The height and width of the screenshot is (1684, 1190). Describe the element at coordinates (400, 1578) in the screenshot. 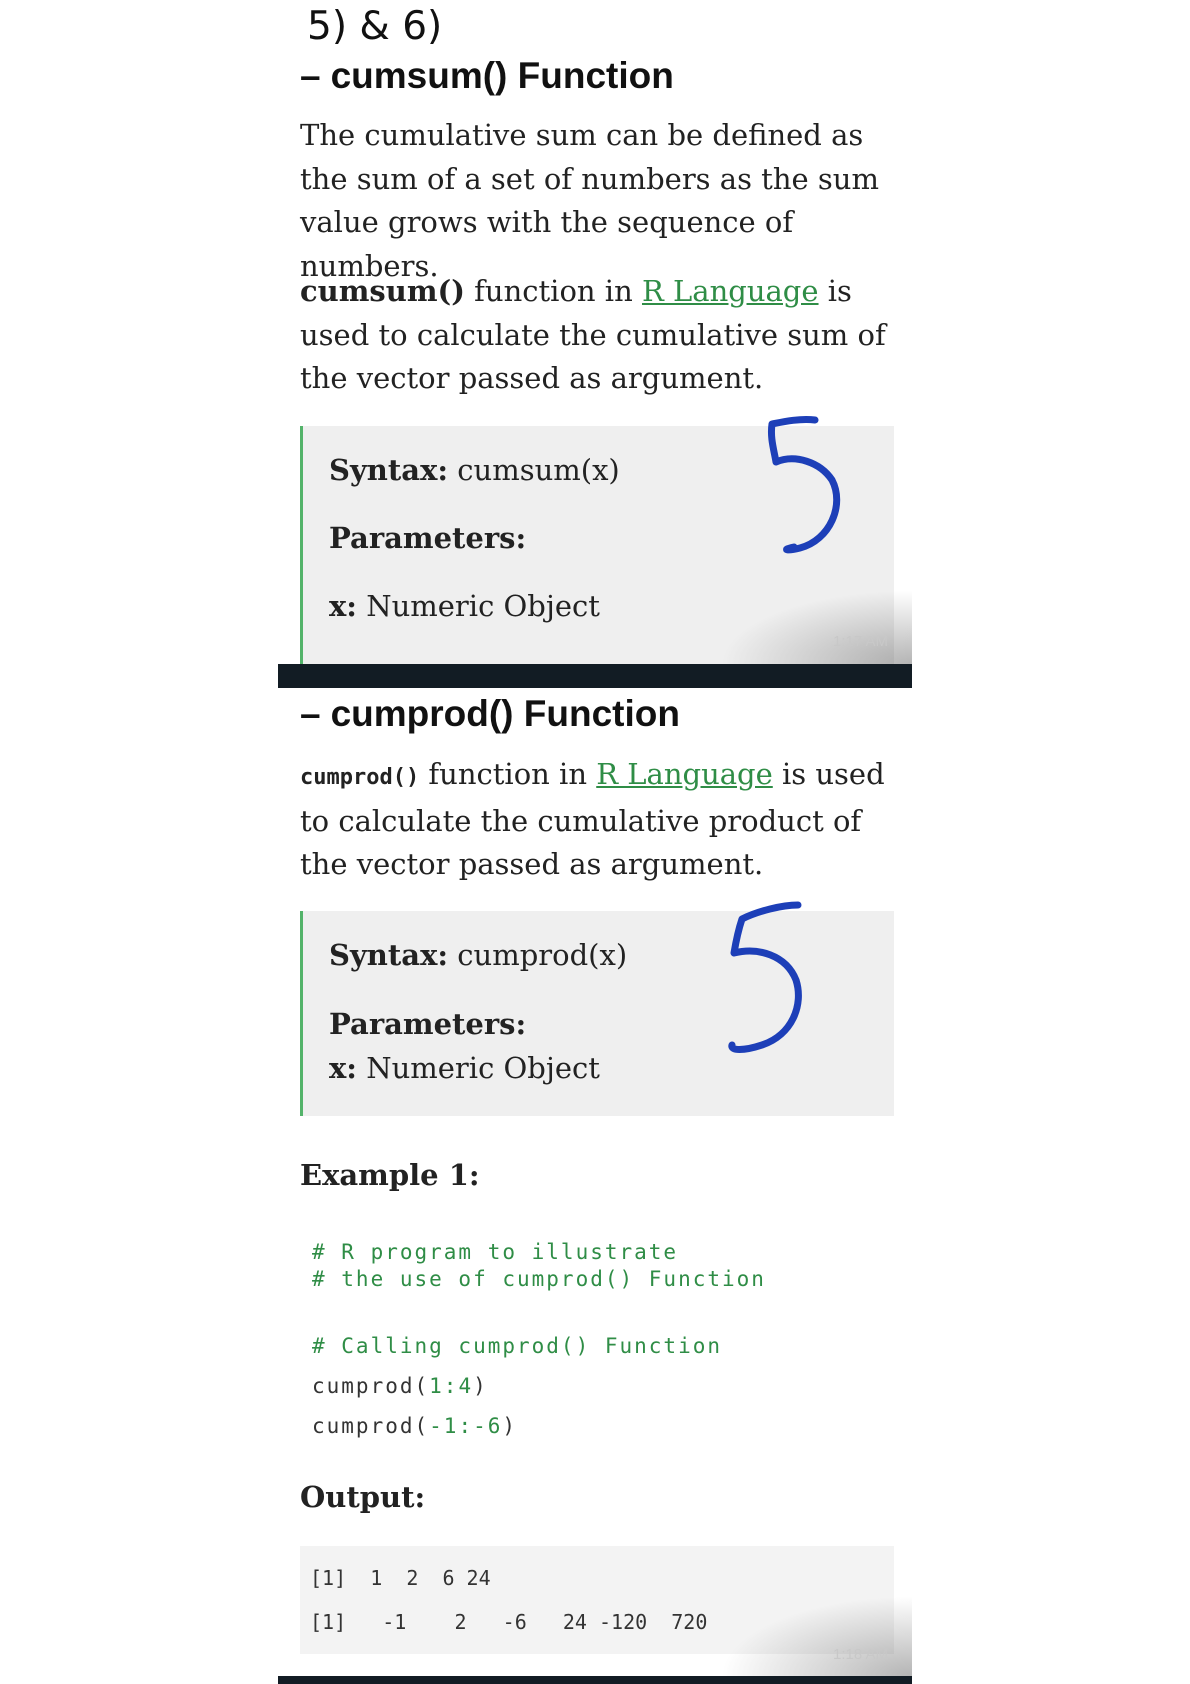

I see `output-line: [1] 1 2 6 24` at that location.